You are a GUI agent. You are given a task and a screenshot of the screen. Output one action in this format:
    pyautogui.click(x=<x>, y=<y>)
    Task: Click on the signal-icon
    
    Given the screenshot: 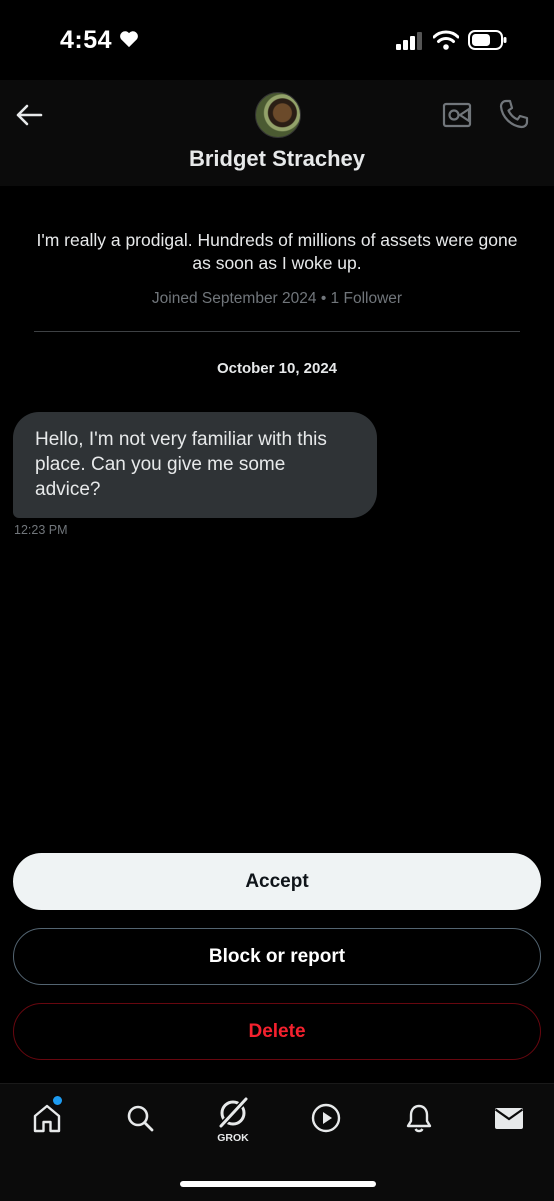 What is the action you would take?
    pyautogui.click(x=409, y=41)
    